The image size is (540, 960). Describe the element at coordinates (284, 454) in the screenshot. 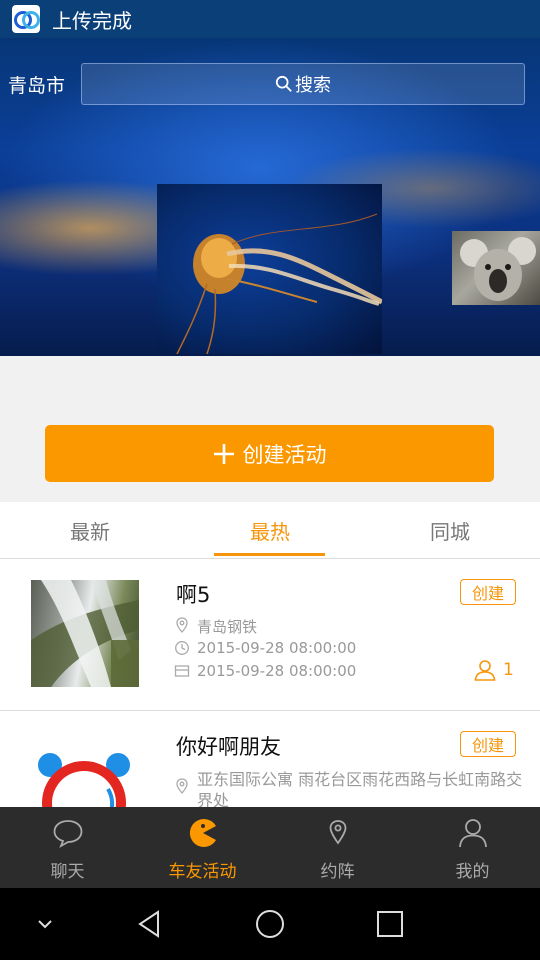

I see `create-activity-label: 创建活动` at that location.